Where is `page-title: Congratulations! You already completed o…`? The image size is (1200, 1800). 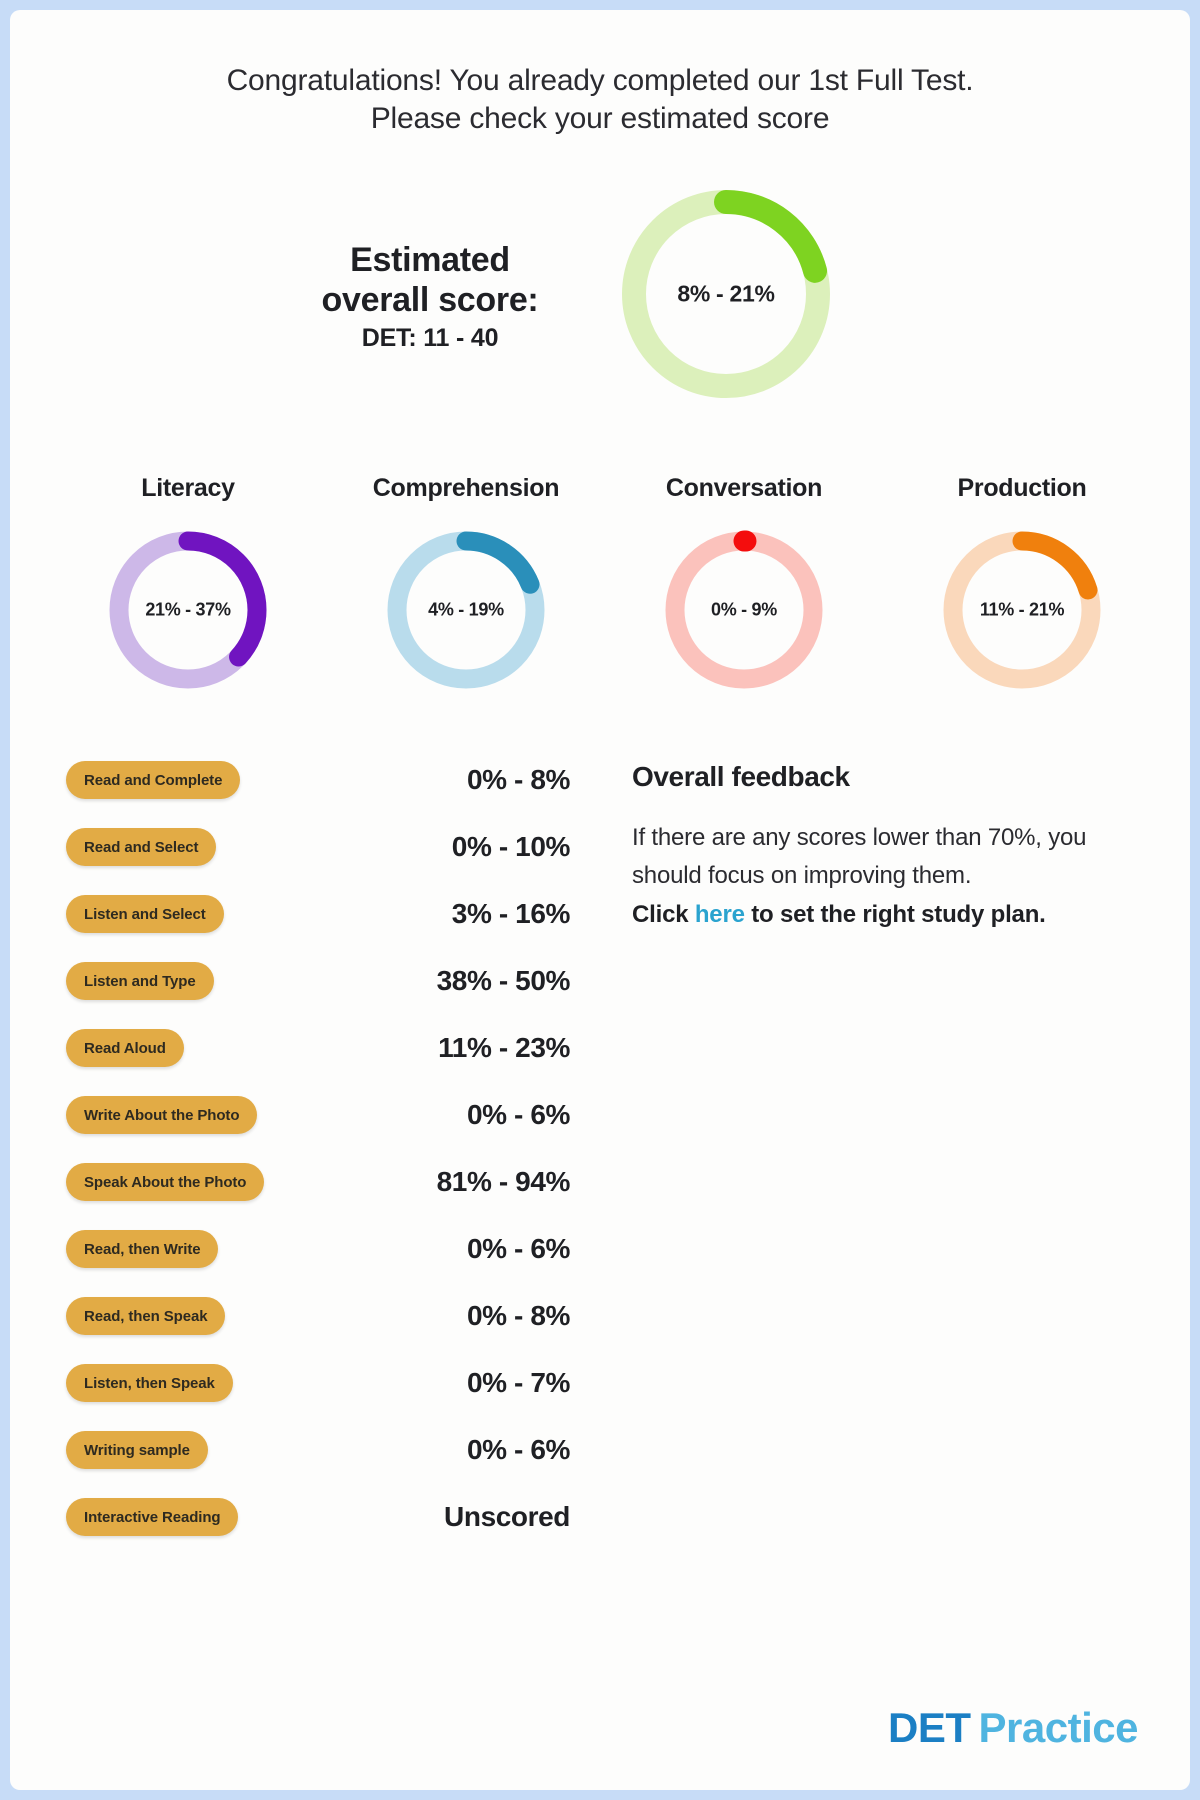
page-title: Congratulations! You already completed o… is located at coordinates (600, 100).